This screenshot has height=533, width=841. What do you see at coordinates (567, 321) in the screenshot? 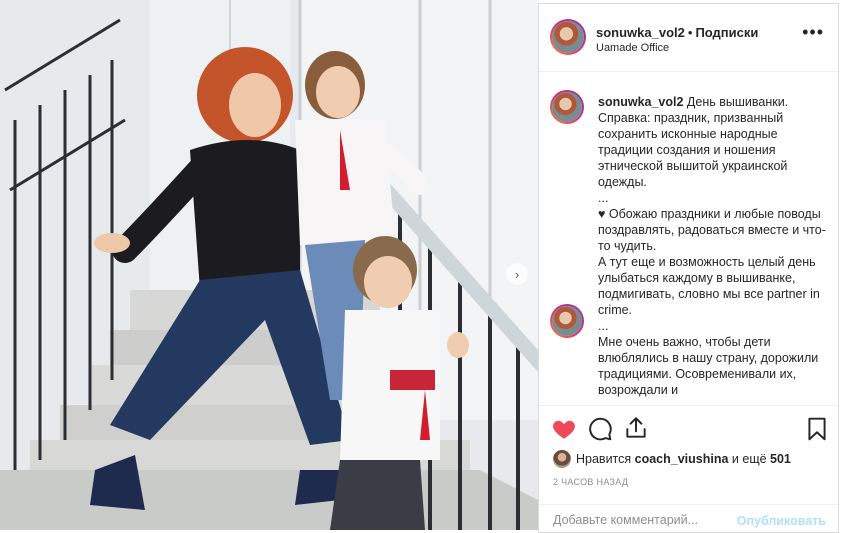
I see `caption-author-avatar` at bounding box center [567, 321].